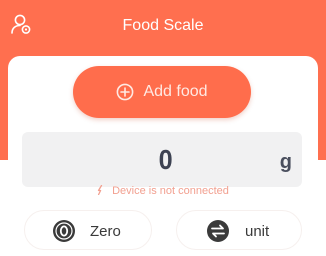 The height and width of the screenshot is (256, 326). I want to click on swap-arrows-icon, so click(218, 231).